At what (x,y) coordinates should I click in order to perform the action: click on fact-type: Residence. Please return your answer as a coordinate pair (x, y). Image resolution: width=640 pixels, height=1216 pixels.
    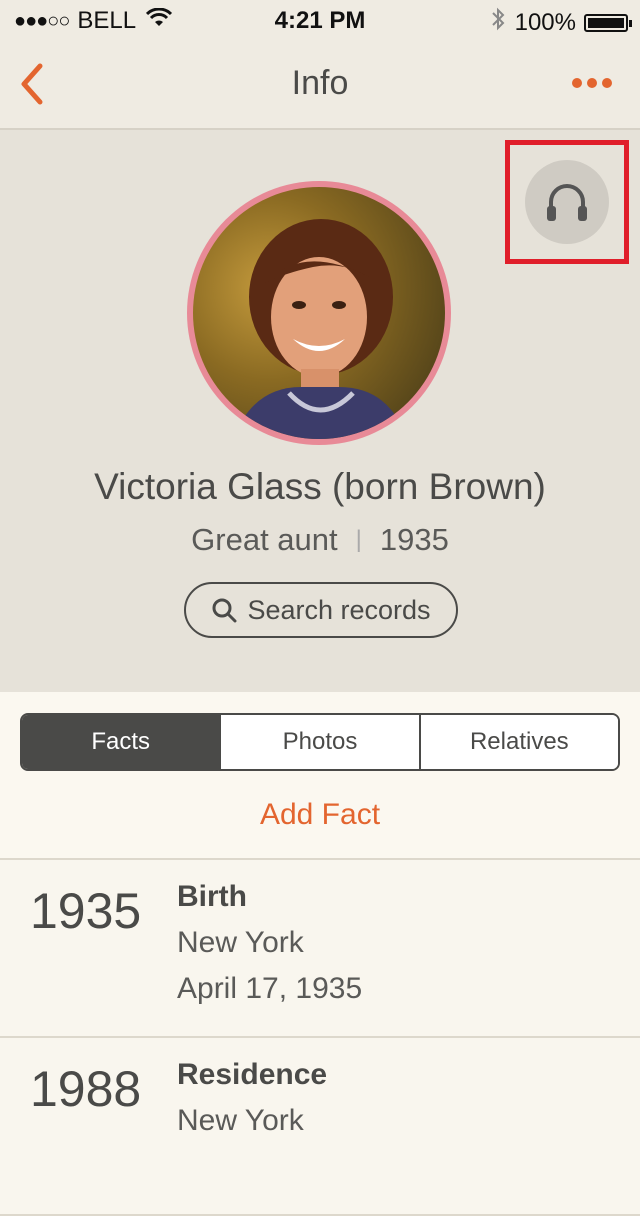
    Looking at the image, I should click on (252, 1074).